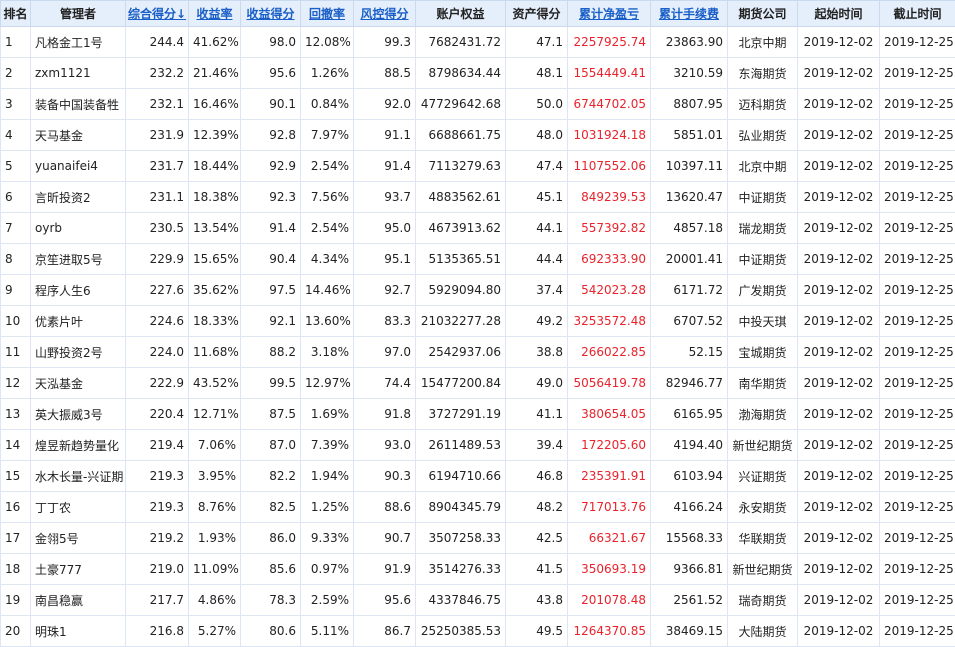 The image size is (955, 647). Describe the element at coordinates (917, 14) in the screenshot. I see `col-header-end-time: 截止时间` at that location.